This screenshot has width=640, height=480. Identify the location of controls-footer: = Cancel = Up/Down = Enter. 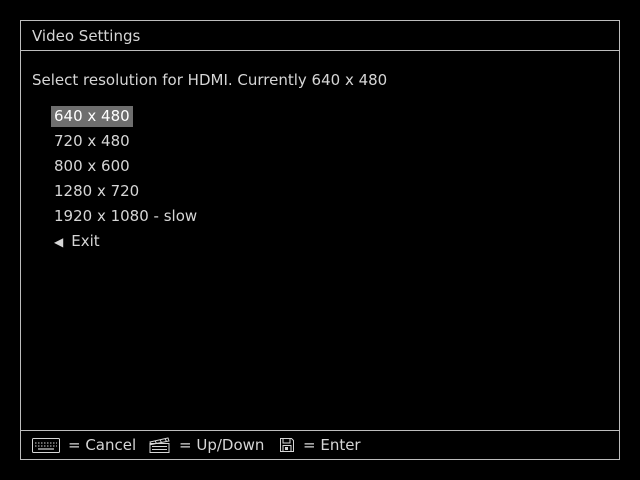
(320, 444).